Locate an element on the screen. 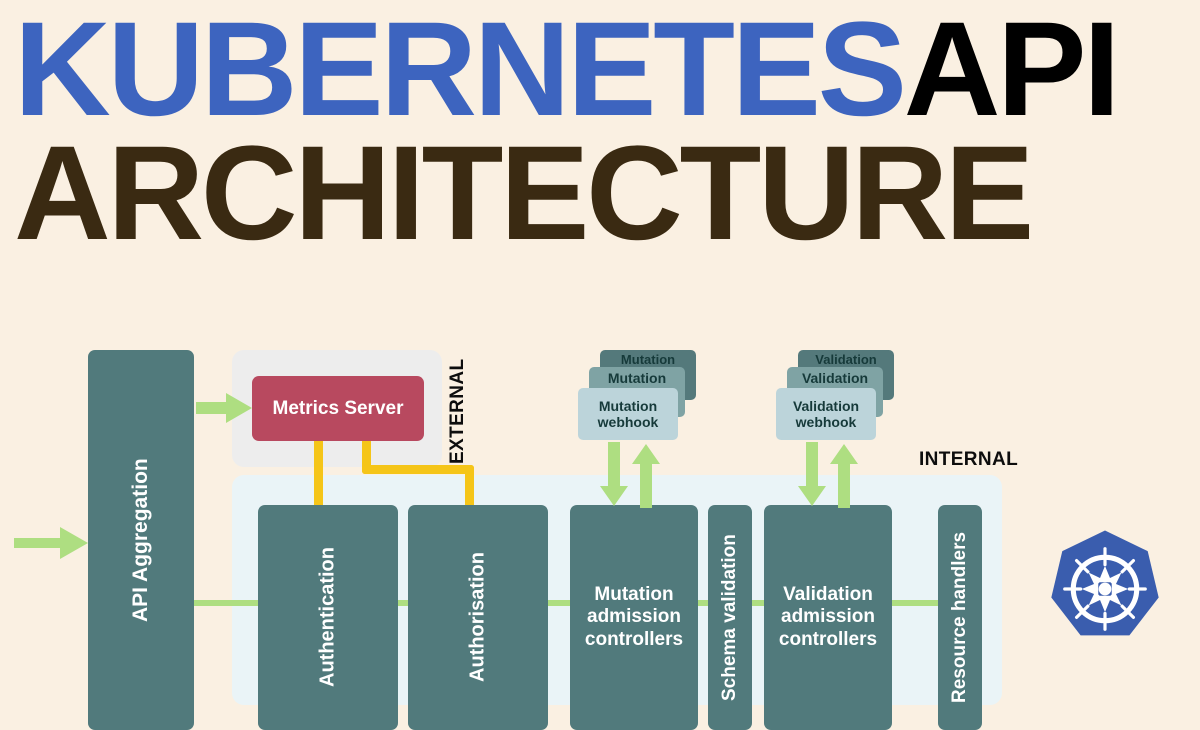 This screenshot has height=730, width=1200. box-resource-handlers: Resource handlers is located at coordinates (960, 617).